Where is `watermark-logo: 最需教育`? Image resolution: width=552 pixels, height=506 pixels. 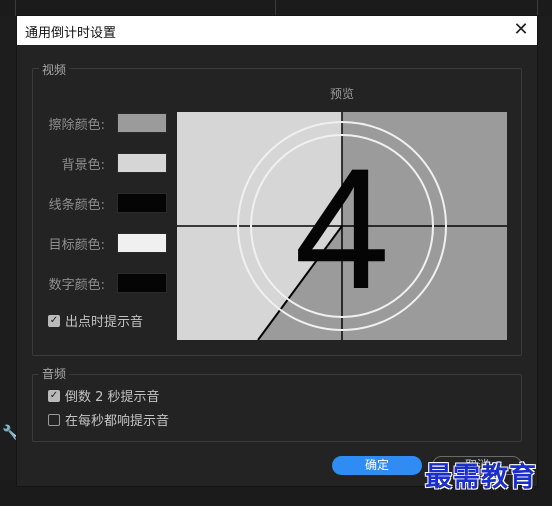 watermark-logo: 最需教育 is located at coordinates (481, 477).